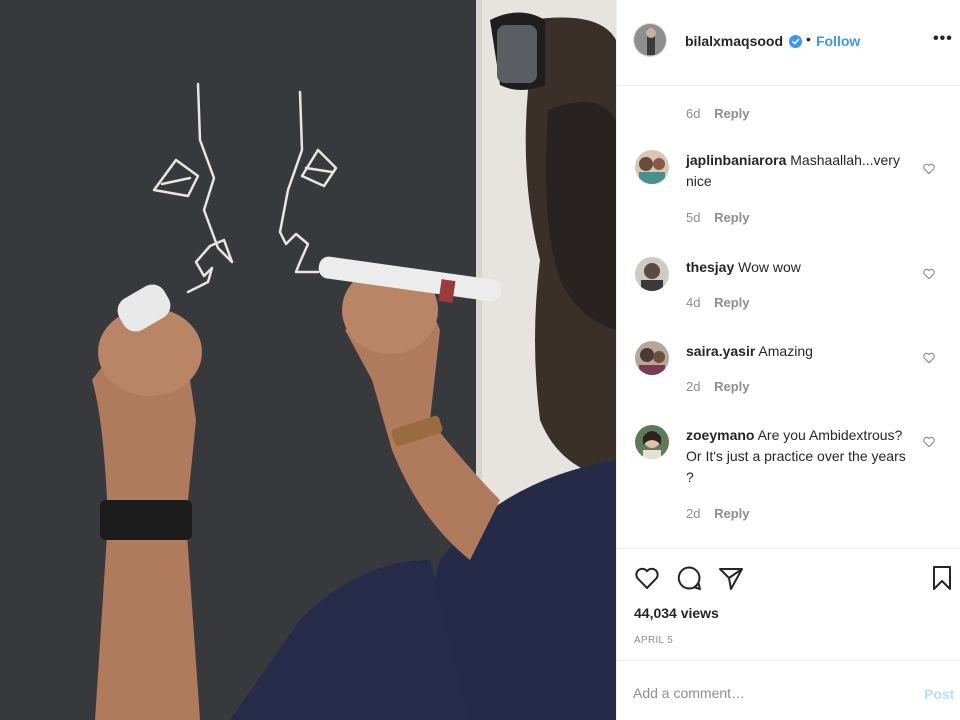  What do you see at coordinates (720, 435) in the screenshot?
I see `commenter-username: zoeymano` at bounding box center [720, 435].